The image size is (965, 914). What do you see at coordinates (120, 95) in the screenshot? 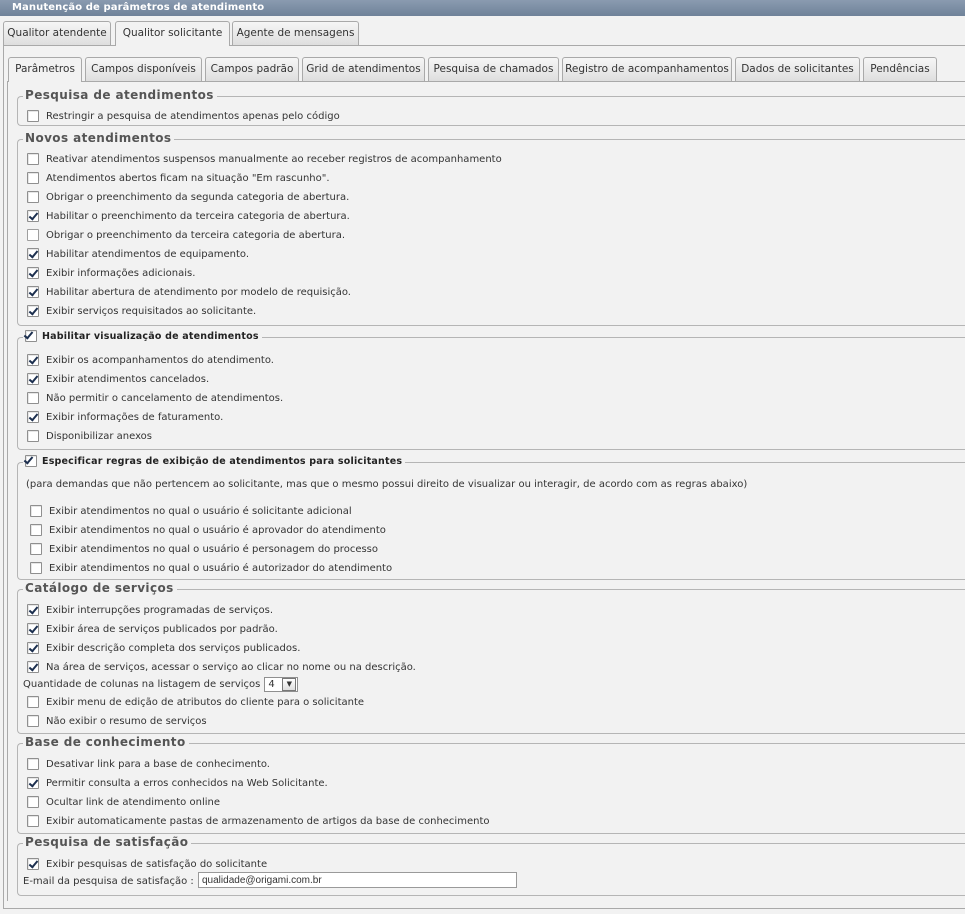
I see `legend-pesquisa-de-atendimentos: Pesquisa de atendimentos` at bounding box center [120, 95].